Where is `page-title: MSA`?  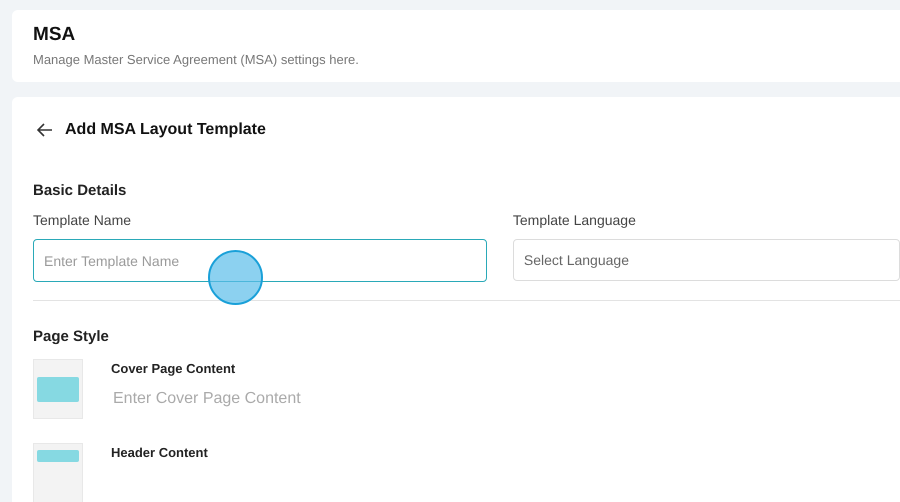 page-title: MSA is located at coordinates (54, 35).